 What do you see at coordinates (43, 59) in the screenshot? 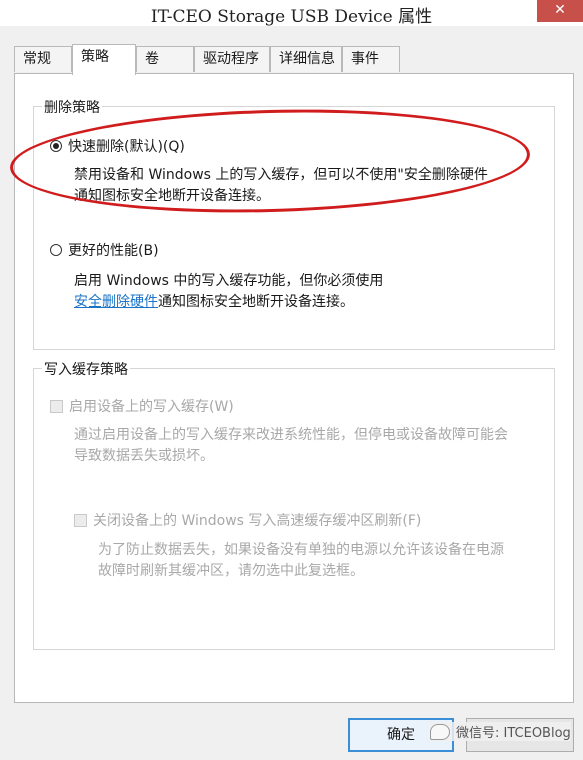
I see `tab-general: 常规` at bounding box center [43, 59].